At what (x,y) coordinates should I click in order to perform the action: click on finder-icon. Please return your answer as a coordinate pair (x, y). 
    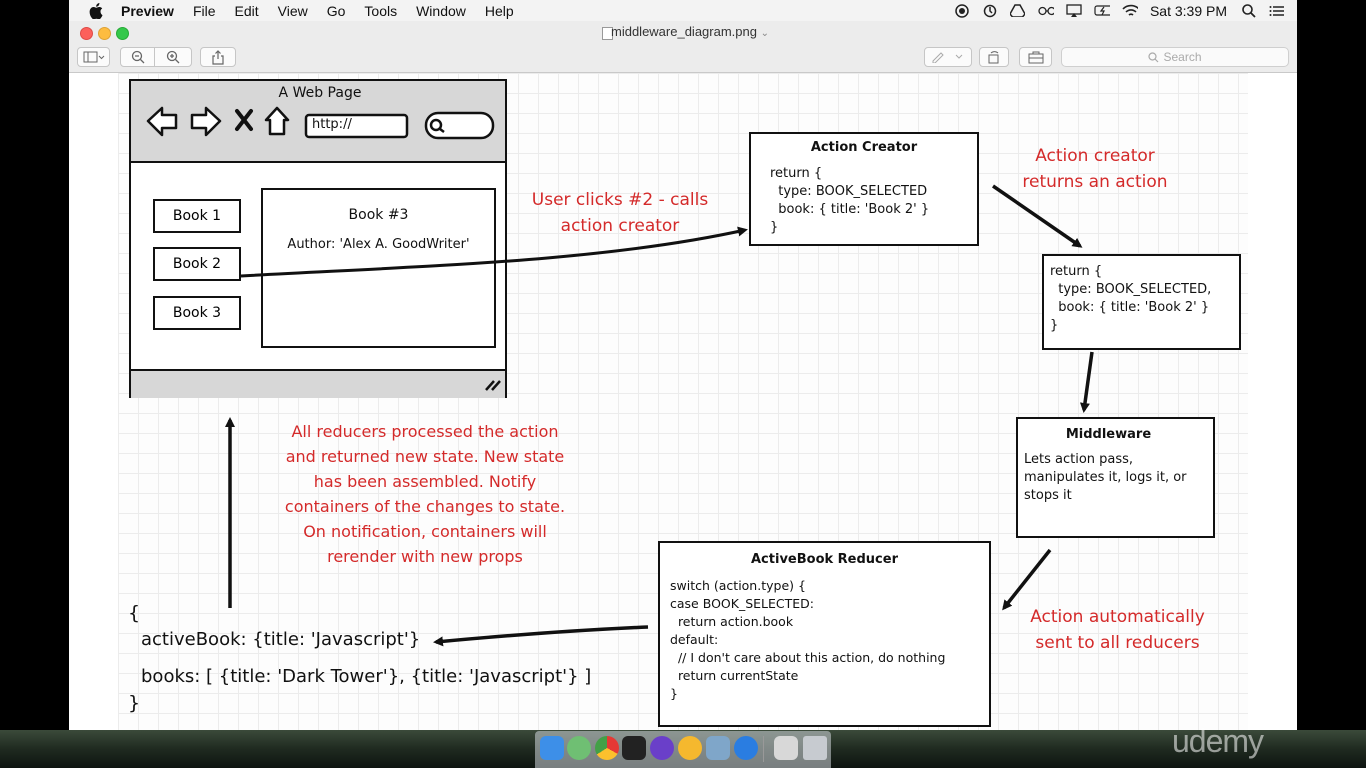
    Looking at the image, I should click on (552, 748).